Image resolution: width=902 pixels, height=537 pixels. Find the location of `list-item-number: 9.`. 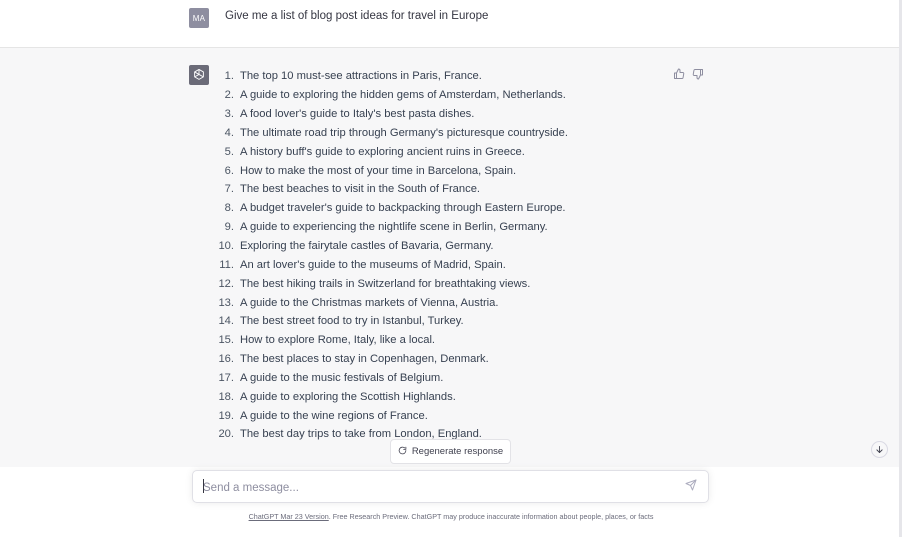

list-item-number: 9. is located at coordinates (229, 227).